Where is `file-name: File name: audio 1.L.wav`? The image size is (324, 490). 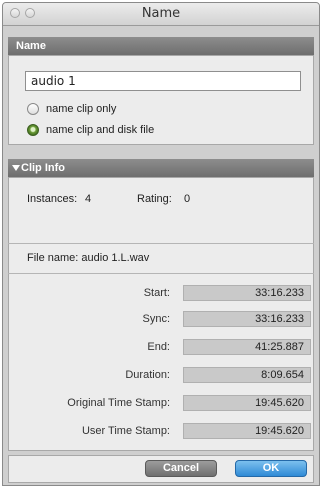
file-name: File name: audio 1.L.wav is located at coordinates (88, 258).